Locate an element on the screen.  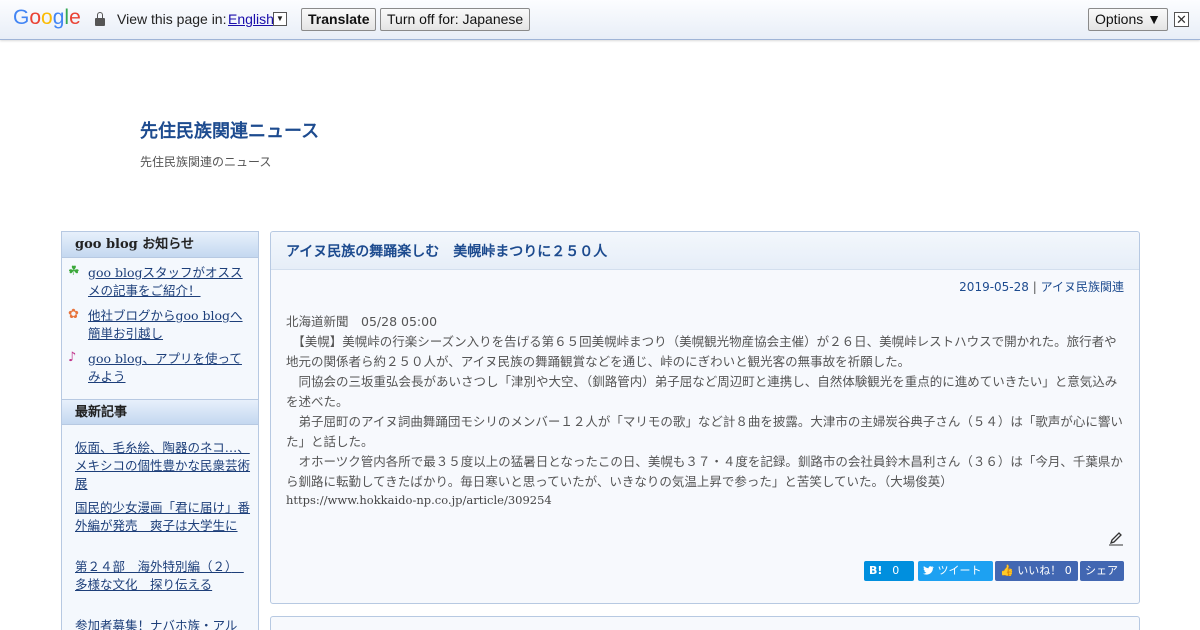
recent-item: 国民的少女漫画「君に届け」番外編が発売 爽子は大学生に is located at coordinates (165, 517).